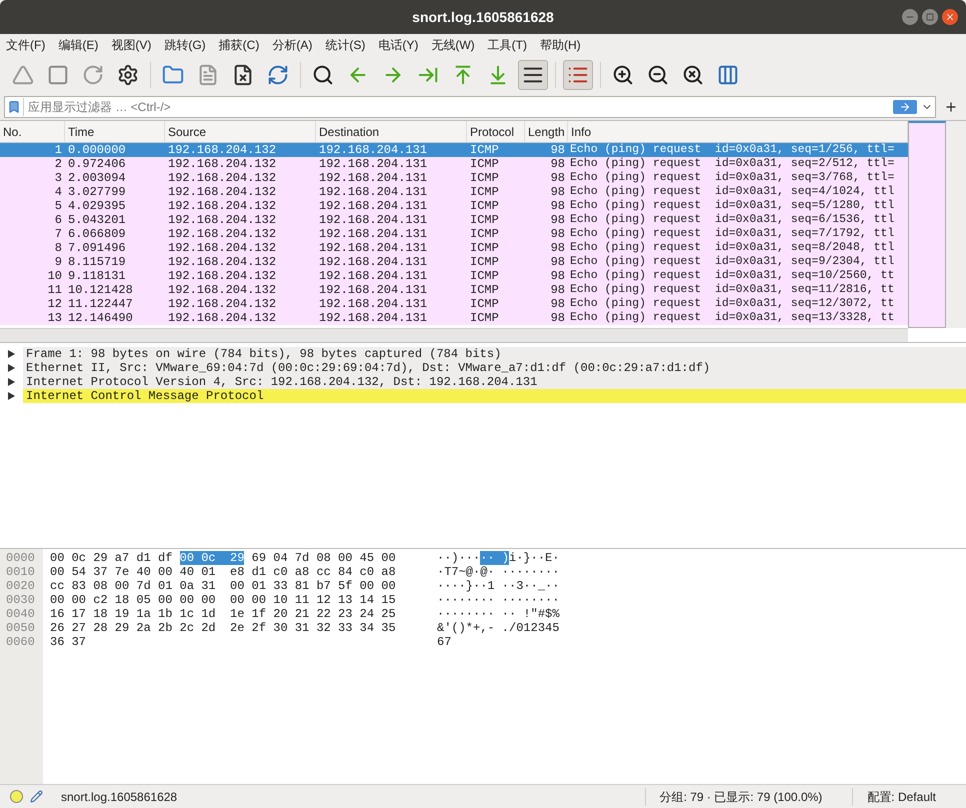  I want to click on column-header: Protocol, so click(496, 131).